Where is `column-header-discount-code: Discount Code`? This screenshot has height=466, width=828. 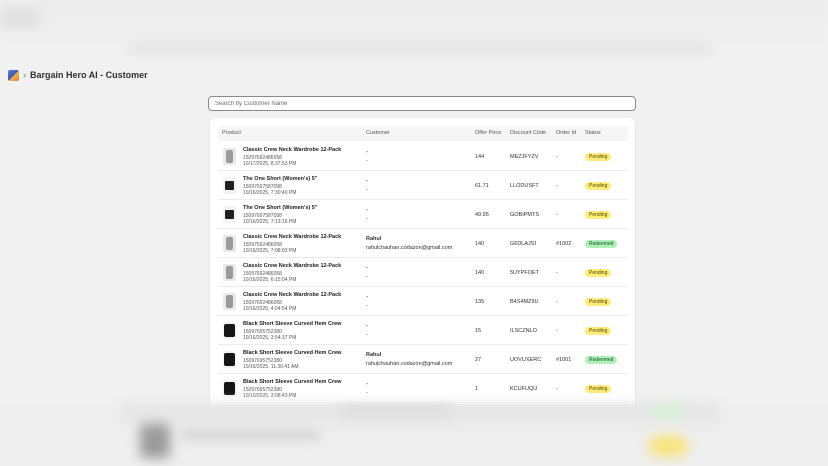 column-header-discount-code: Discount Code is located at coordinates (528, 133).